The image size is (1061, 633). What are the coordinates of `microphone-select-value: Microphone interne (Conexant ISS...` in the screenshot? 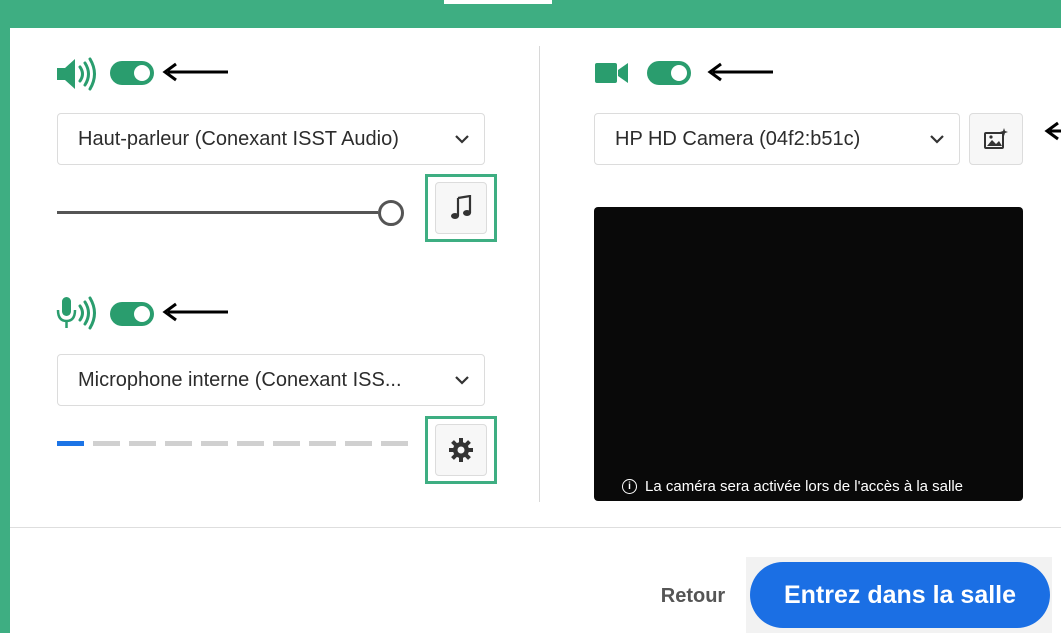 It's located at (240, 379).